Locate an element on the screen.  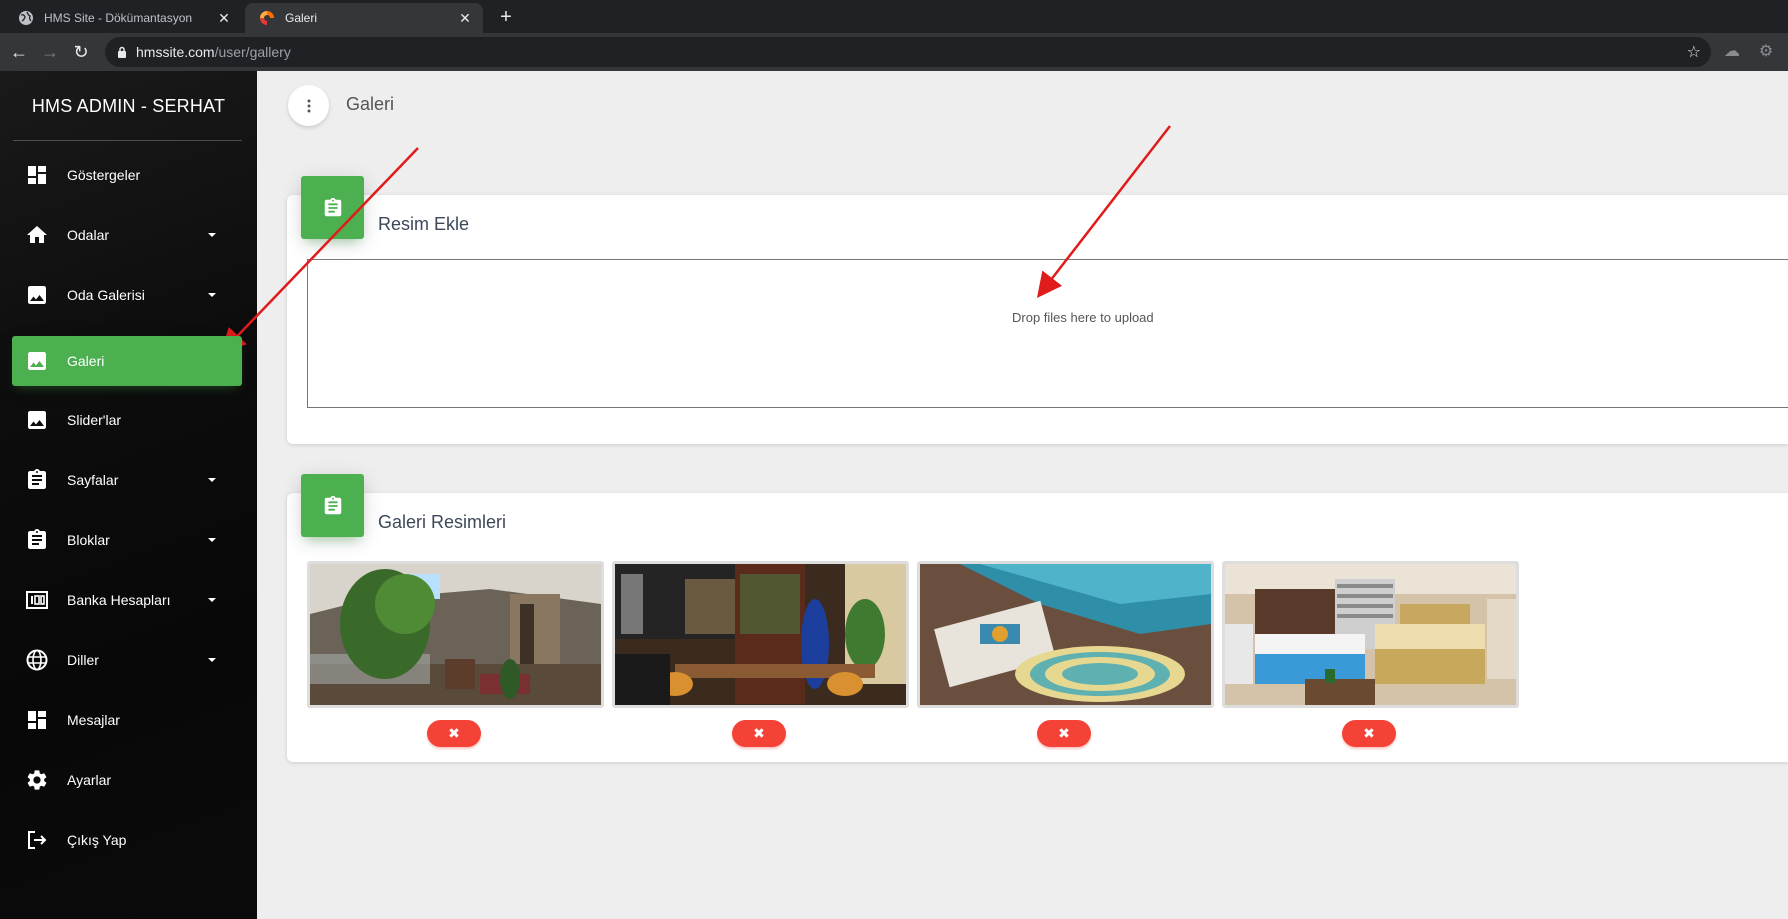
sidebar-item-sayfalar: Sayfalar is located at coordinates (127, 480).